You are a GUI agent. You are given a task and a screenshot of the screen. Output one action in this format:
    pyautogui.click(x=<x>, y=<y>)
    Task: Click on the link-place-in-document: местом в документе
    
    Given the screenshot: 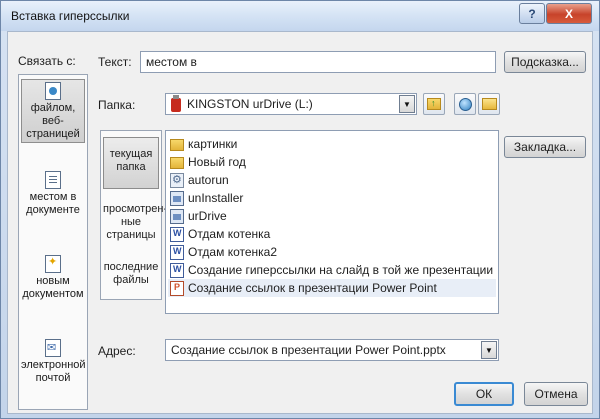 What is the action you would take?
    pyautogui.click(x=53, y=199)
    